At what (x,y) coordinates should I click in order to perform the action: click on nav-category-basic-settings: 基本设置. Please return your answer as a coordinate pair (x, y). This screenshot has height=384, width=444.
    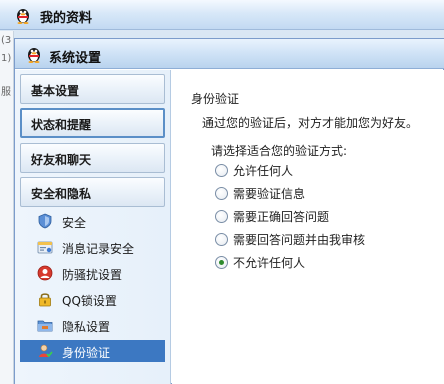
    Looking at the image, I should click on (92, 89).